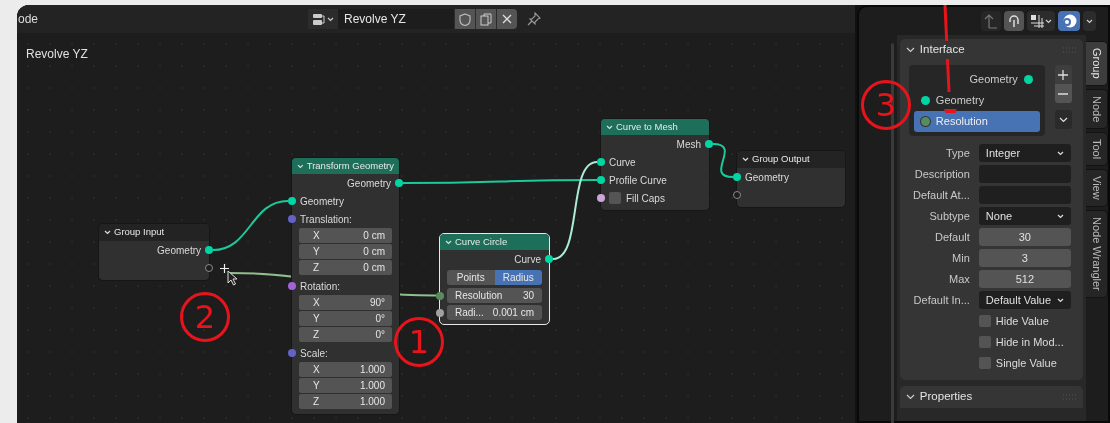 The image size is (1110, 423). What do you see at coordinates (1063, 93) in the screenshot?
I see `remove-button` at bounding box center [1063, 93].